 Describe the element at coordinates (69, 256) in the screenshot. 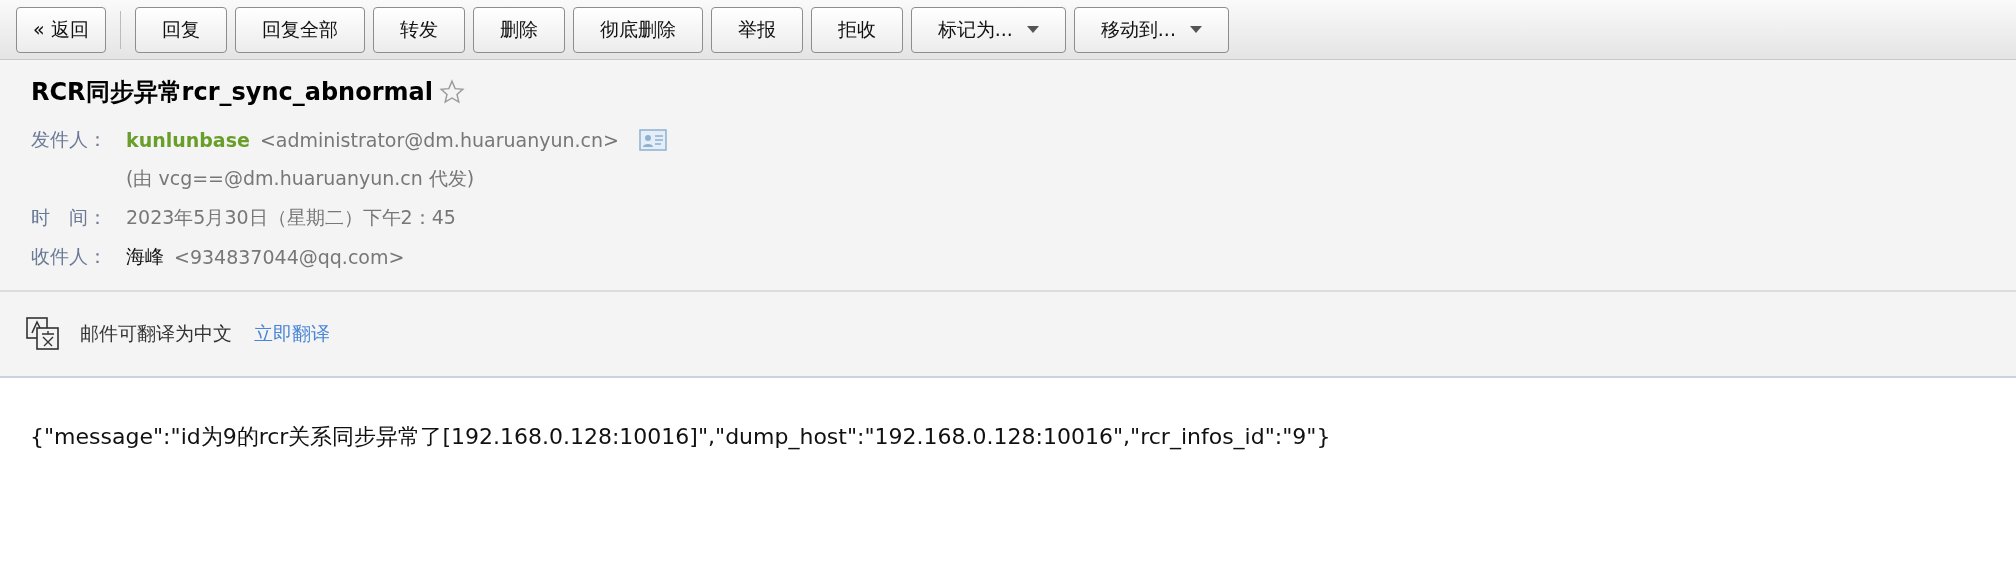

I see `recipient-label: 收件人：` at that location.